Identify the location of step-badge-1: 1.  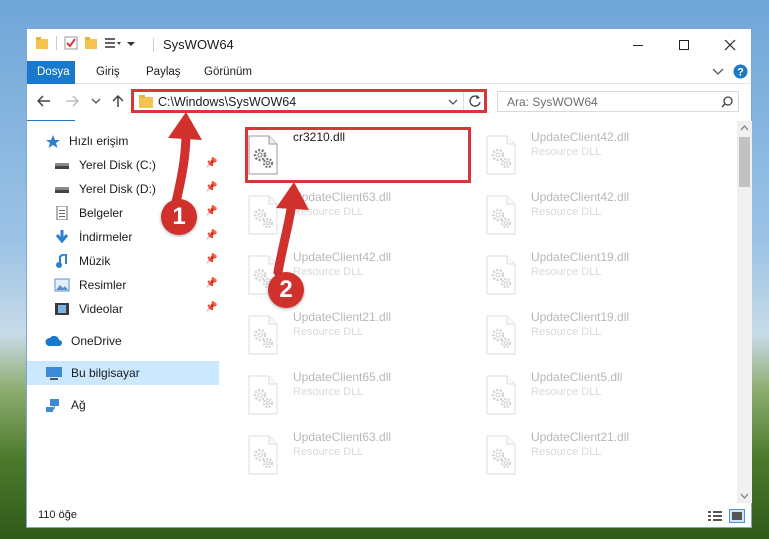
(179, 217).